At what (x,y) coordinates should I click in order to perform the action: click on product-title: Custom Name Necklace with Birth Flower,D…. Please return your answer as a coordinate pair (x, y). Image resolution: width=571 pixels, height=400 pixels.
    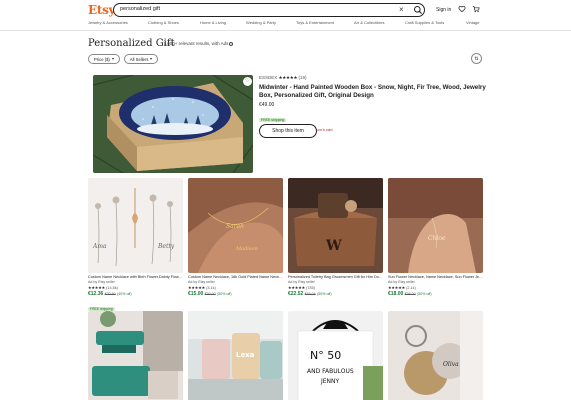
    Looking at the image, I should click on (135, 277).